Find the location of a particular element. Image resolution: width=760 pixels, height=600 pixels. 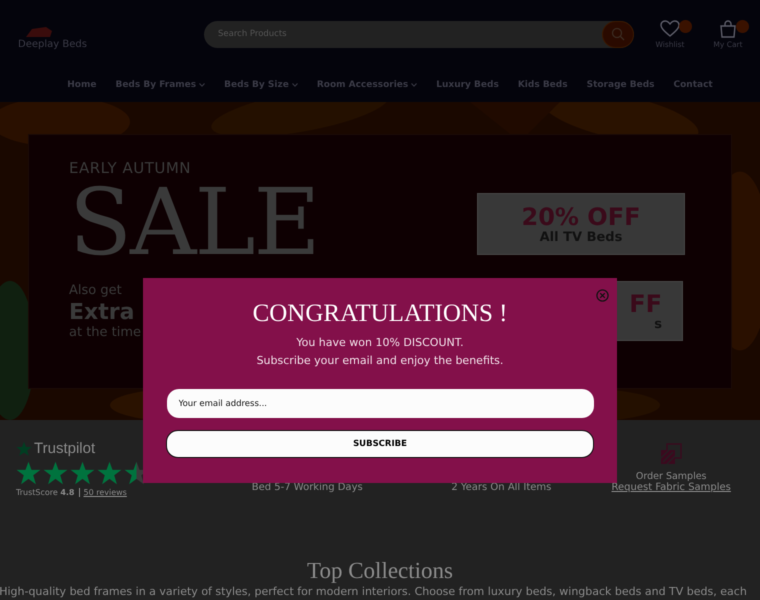

nav-link: Contact is located at coordinates (693, 85).